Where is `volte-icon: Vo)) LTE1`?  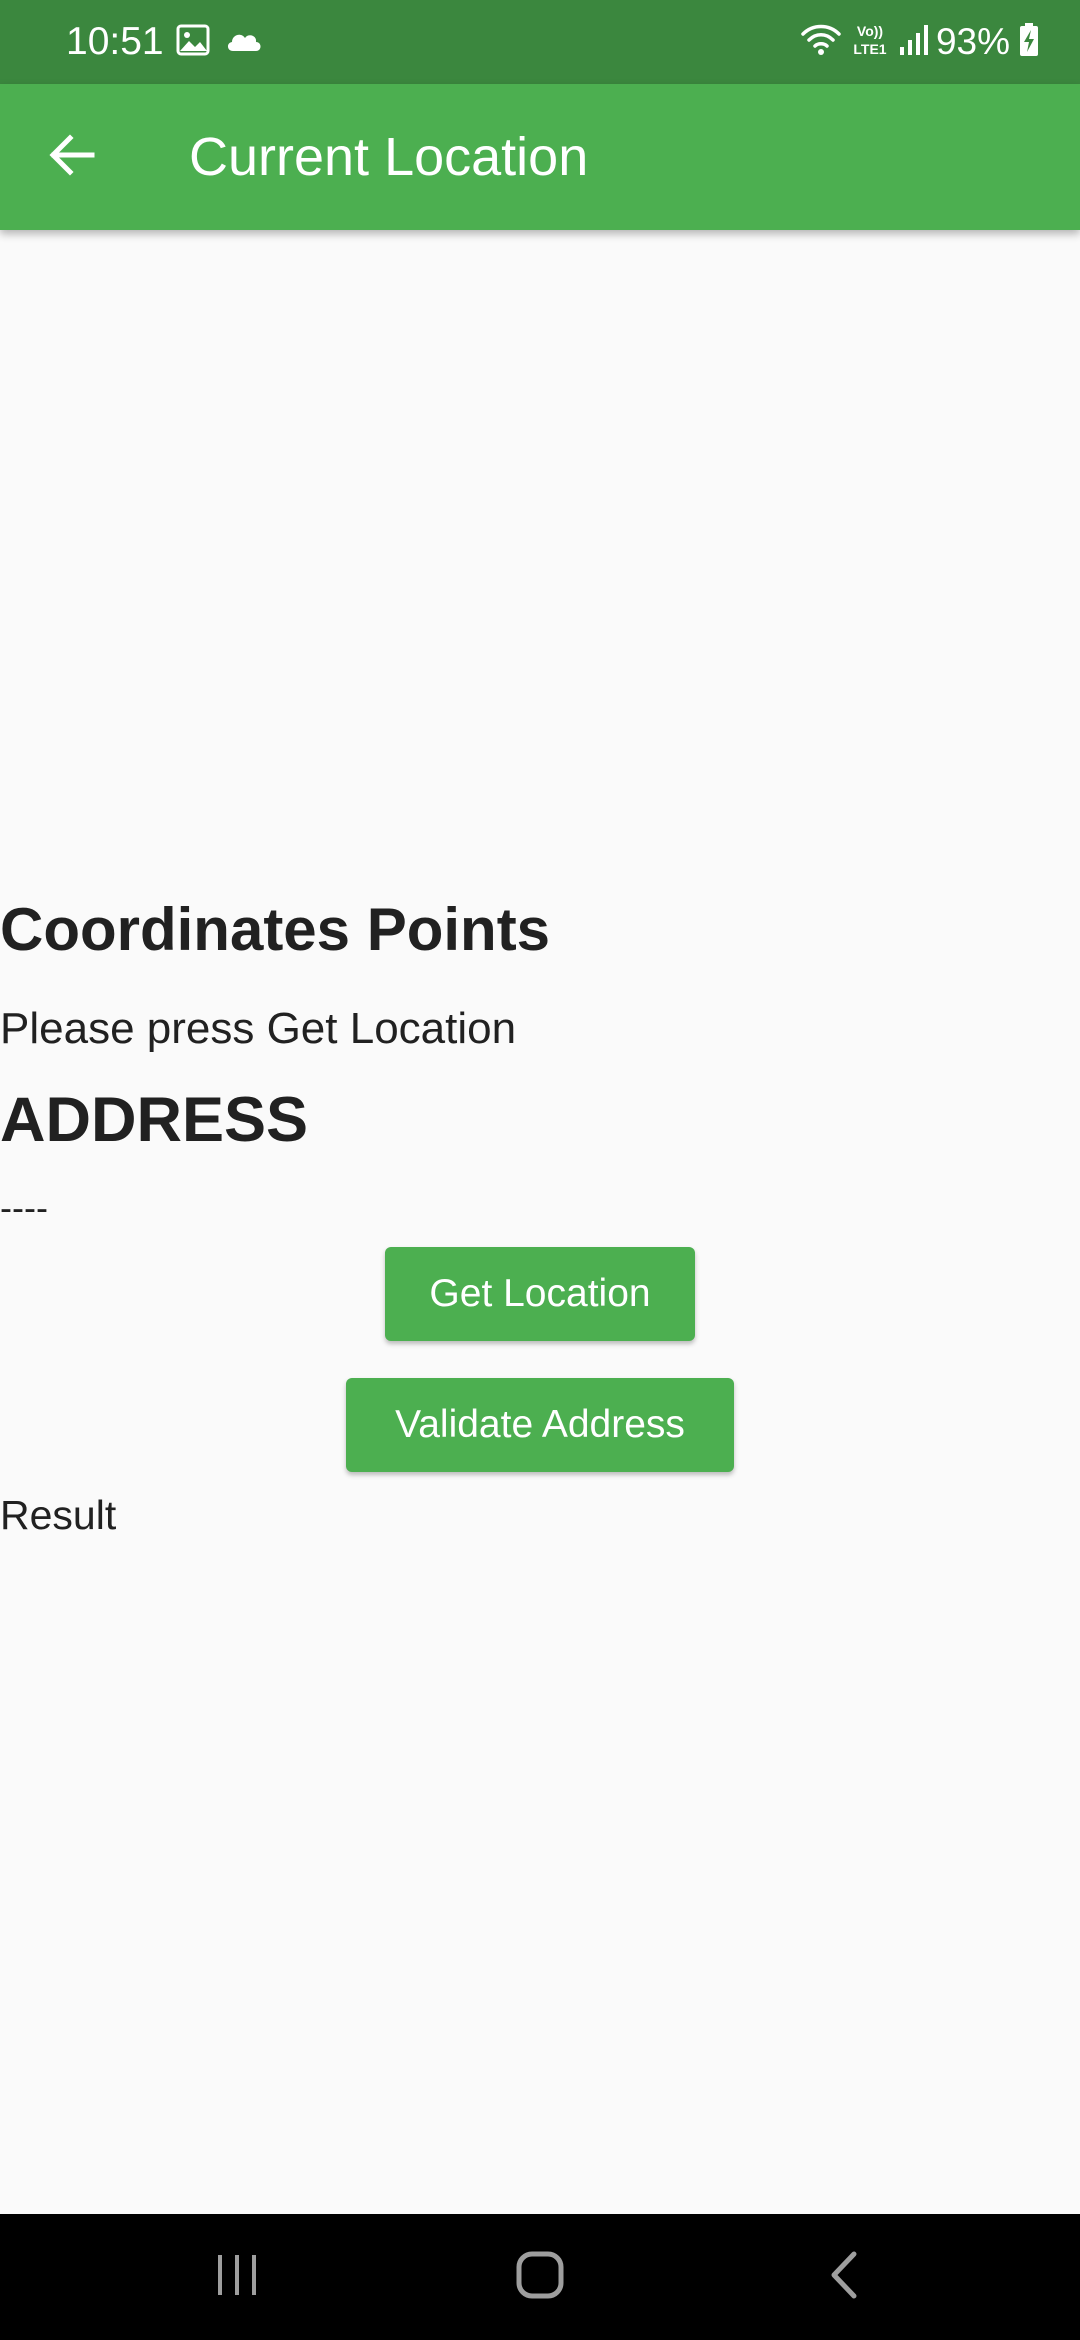 volte-icon: Vo)) LTE1 is located at coordinates (870, 42).